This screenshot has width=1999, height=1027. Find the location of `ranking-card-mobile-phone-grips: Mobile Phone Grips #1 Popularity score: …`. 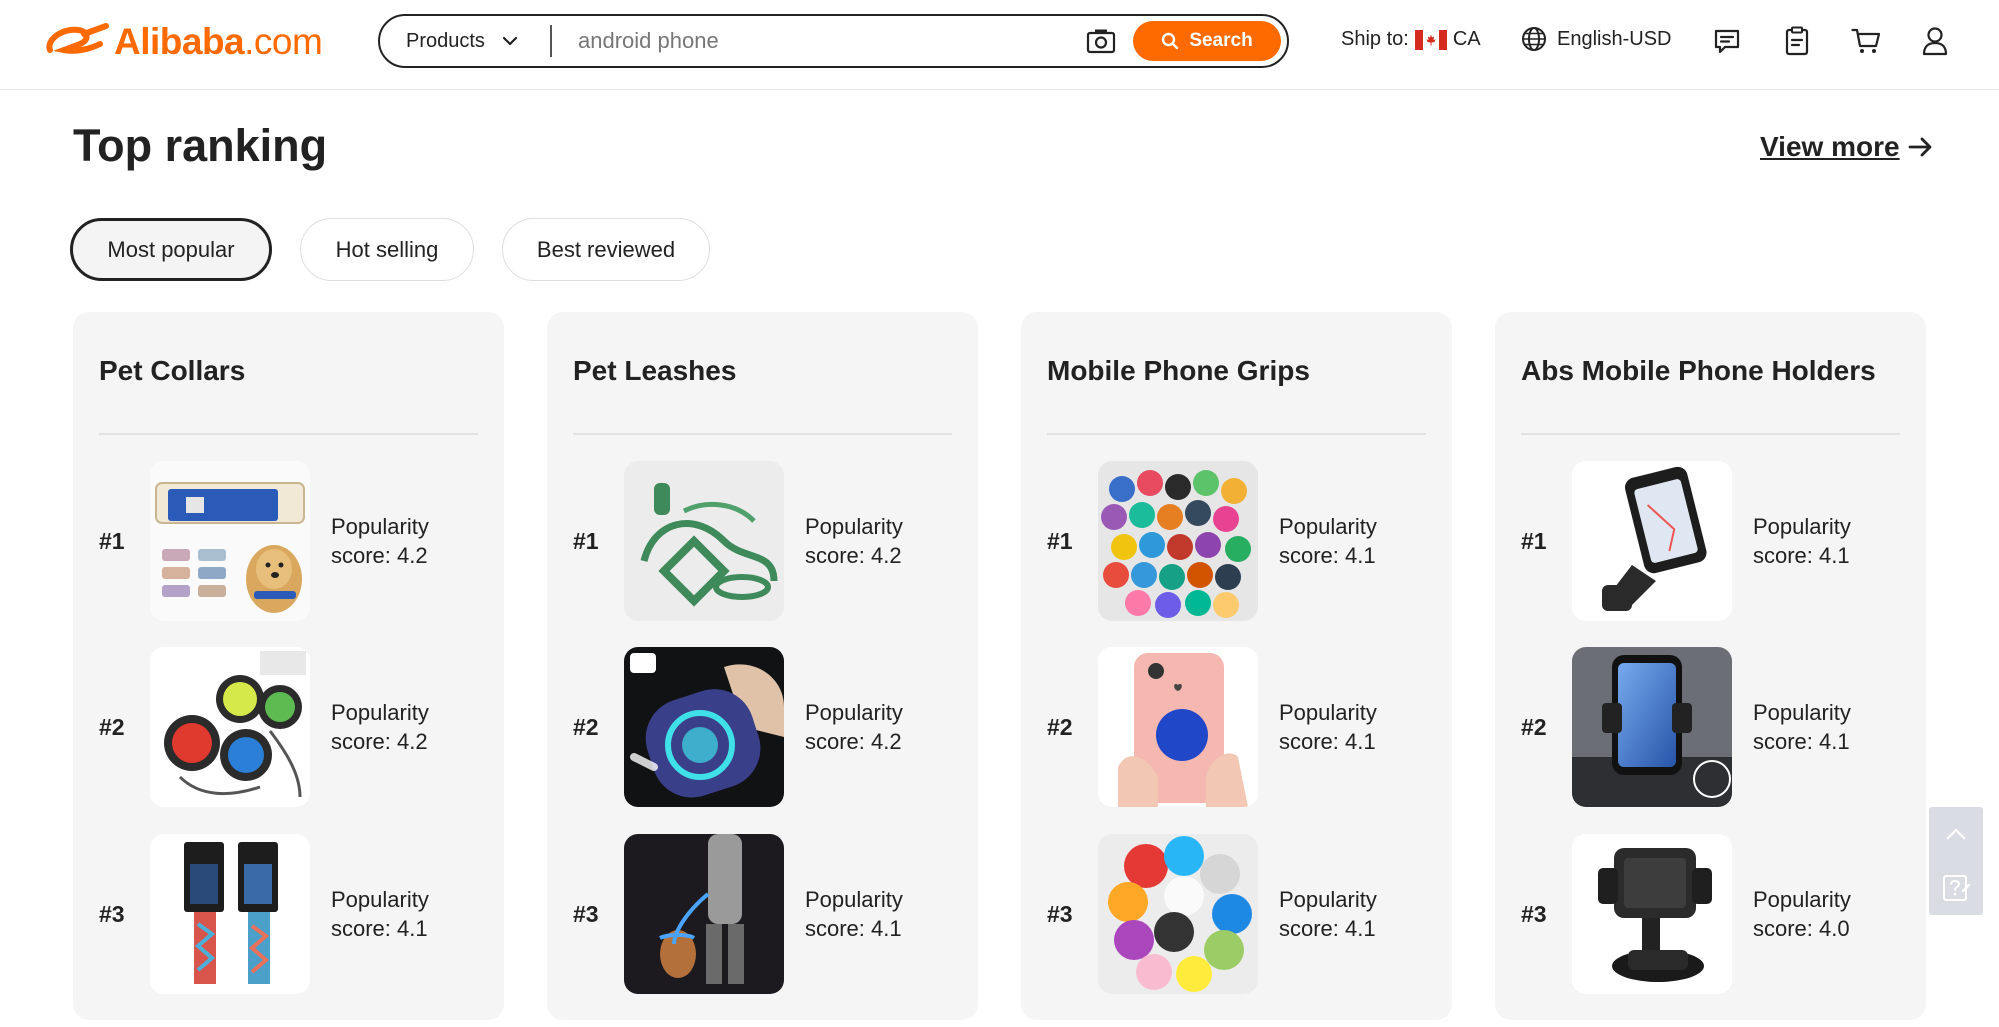

ranking-card-mobile-phone-grips: Mobile Phone Grips #1 Popularity score: … is located at coordinates (1236, 666).